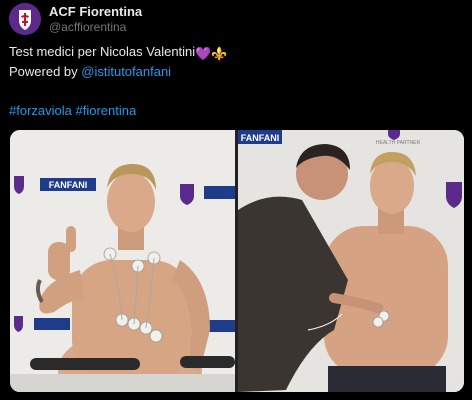  What do you see at coordinates (102, 51) in the screenshot?
I see `tweet-text: Test medici per Nicolas Valentini` at bounding box center [102, 51].